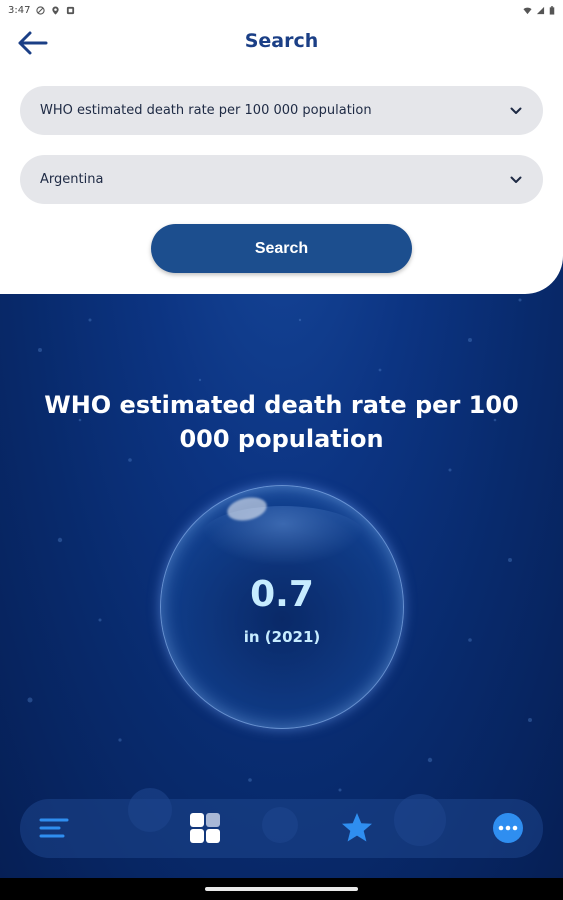  I want to click on system-navigation-area, so click(281, 889).